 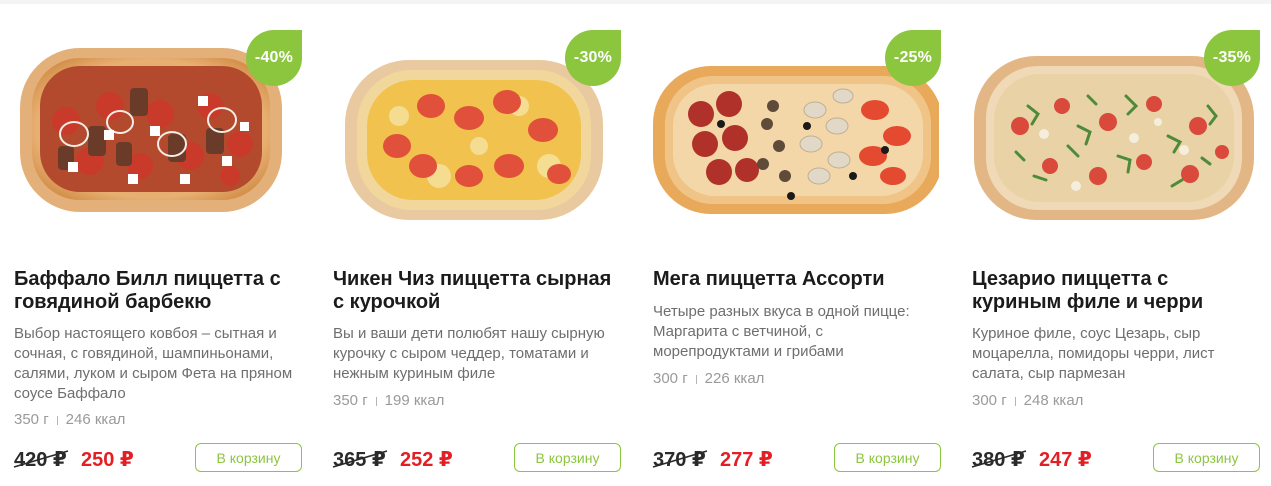 I want to click on product-meta: 350 г 246 ккал, so click(x=69, y=420).